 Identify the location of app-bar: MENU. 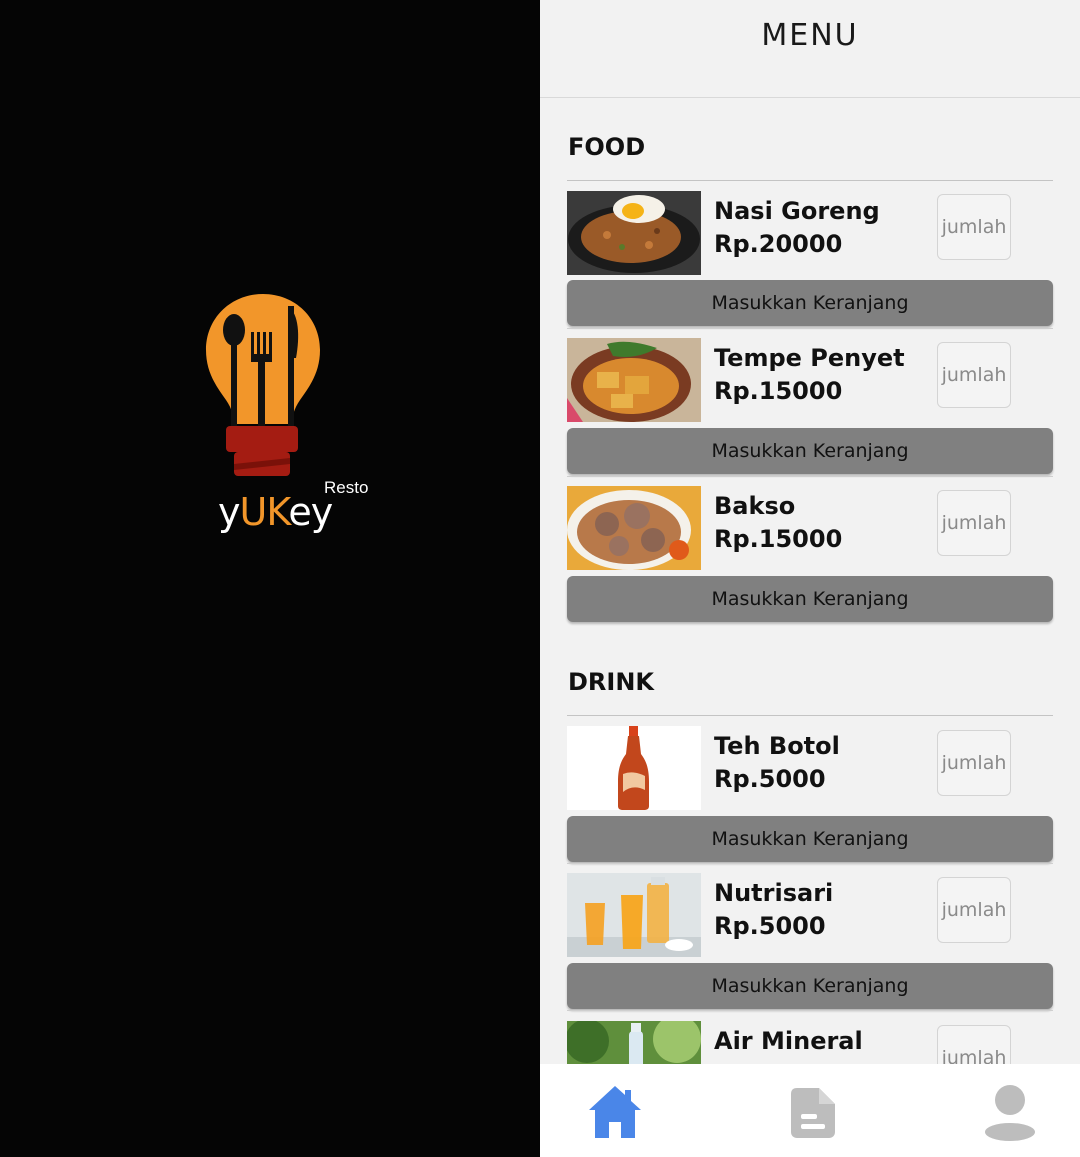
(810, 49).